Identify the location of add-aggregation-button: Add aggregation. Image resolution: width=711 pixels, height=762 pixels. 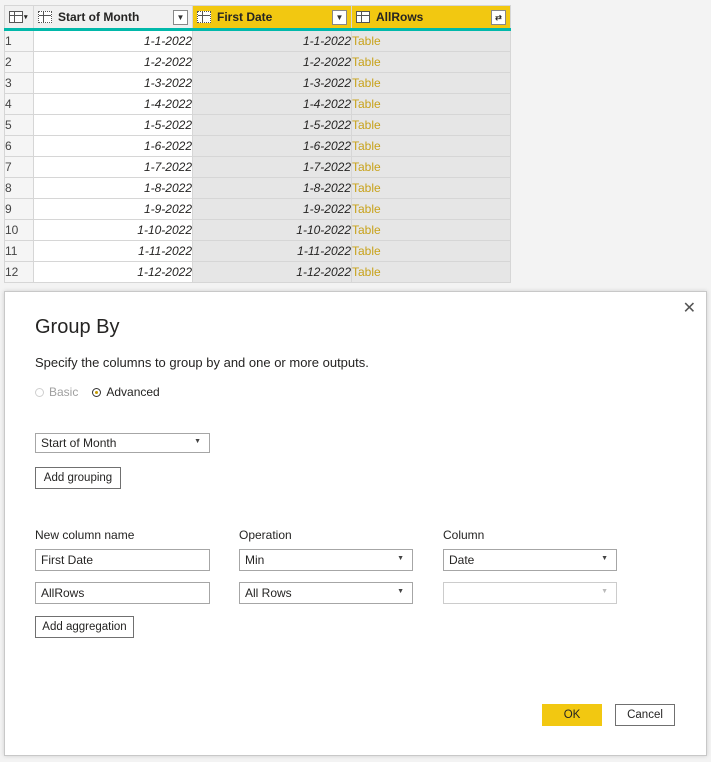
(84, 627).